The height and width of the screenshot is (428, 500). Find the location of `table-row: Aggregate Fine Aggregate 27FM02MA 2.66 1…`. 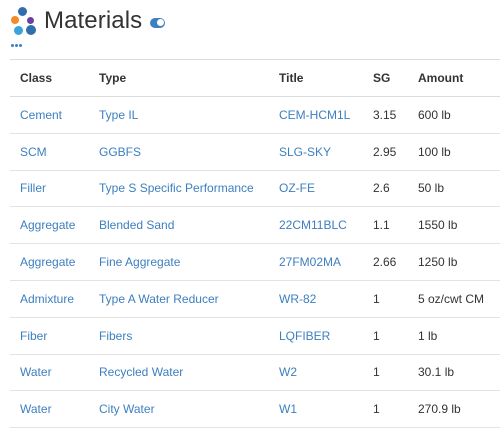

table-row: Aggregate Fine Aggregate 27FM02MA 2.66 1… is located at coordinates (255, 262).